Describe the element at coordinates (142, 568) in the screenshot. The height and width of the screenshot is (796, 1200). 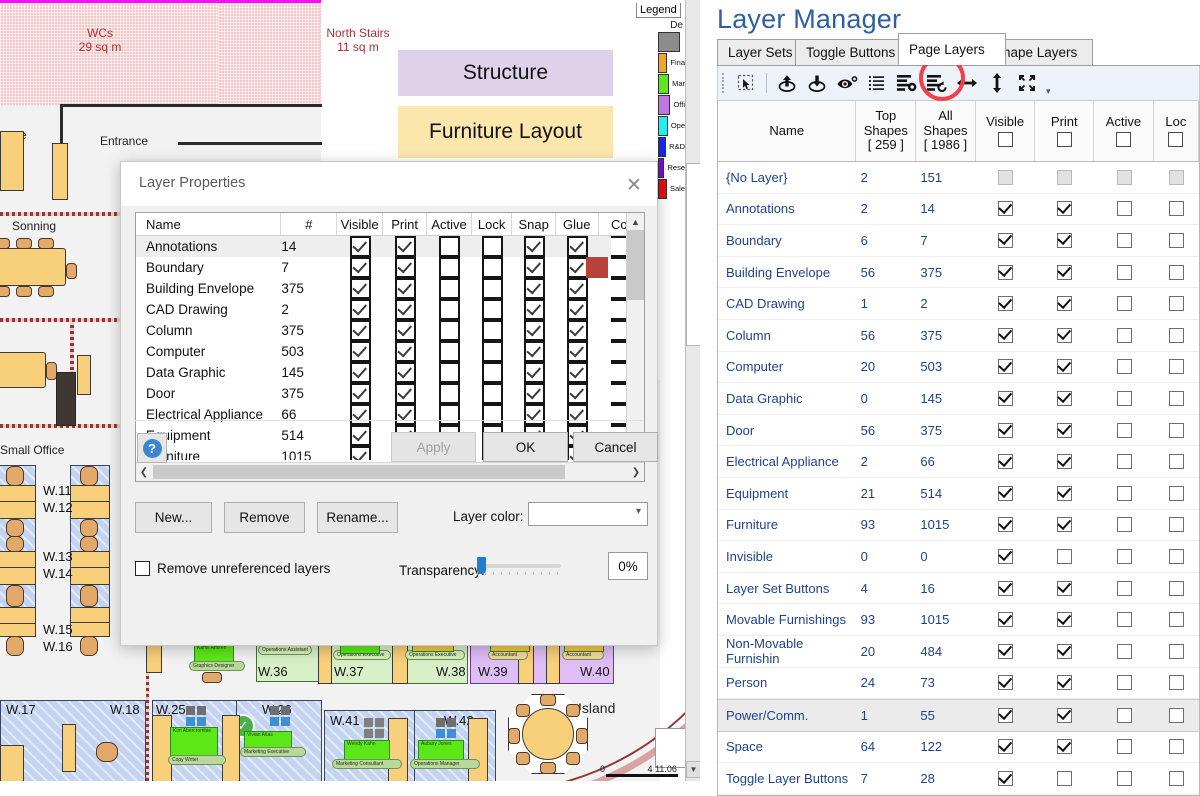
I see `checkbox-box` at that location.